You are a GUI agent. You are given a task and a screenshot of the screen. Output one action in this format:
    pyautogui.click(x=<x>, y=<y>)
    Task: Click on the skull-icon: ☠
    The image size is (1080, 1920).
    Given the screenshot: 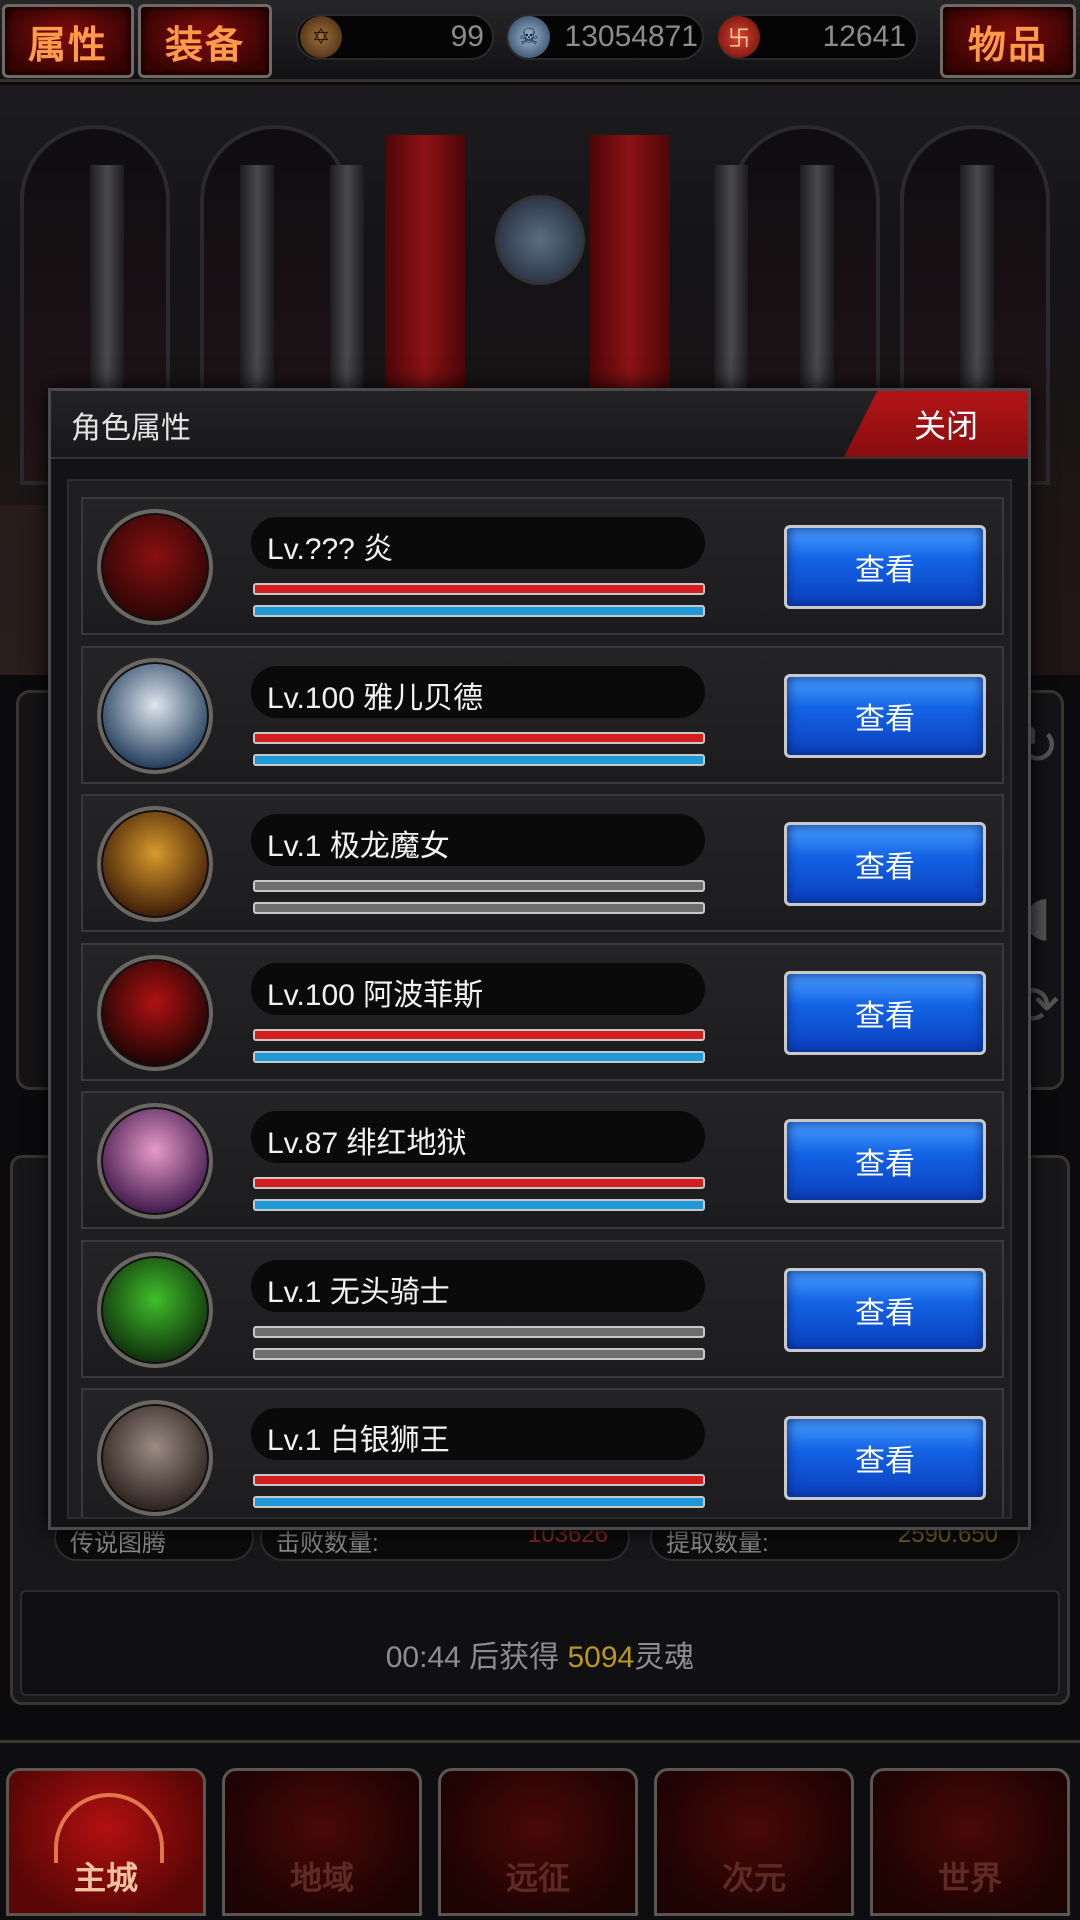 What is the action you would take?
    pyautogui.click(x=529, y=37)
    